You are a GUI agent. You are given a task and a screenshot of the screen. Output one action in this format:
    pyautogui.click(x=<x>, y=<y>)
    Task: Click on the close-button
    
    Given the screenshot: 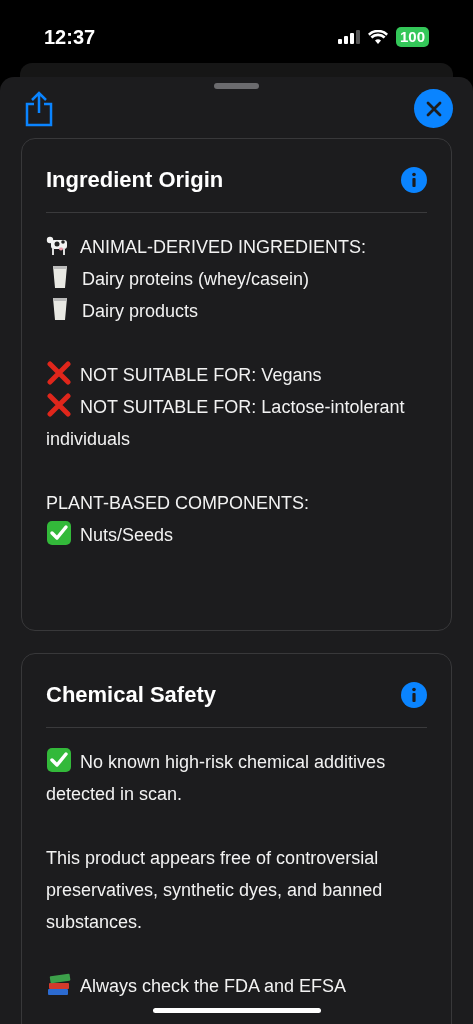 What is the action you would take?
    pyautogui.click(x=433, y=108)
    